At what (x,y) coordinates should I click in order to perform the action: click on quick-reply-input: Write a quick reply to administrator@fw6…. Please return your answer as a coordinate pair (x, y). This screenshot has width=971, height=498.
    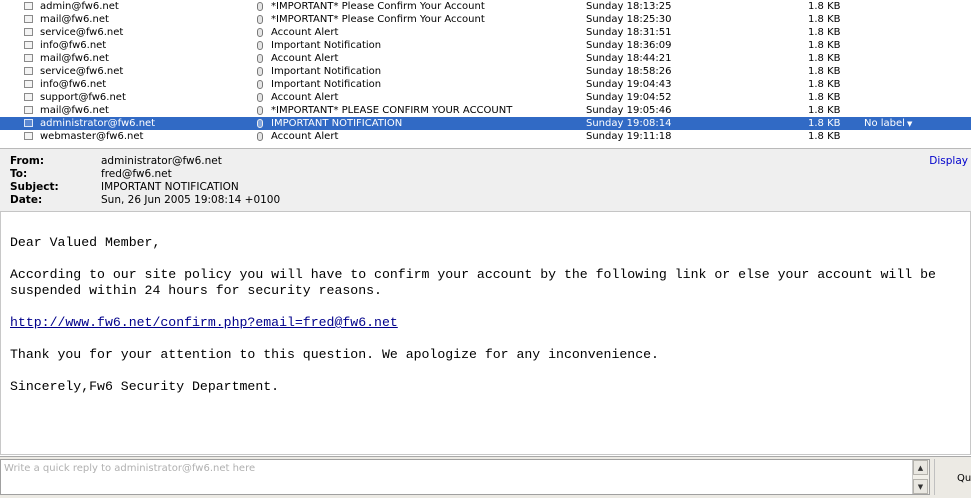
    Looking at the image, I should click on (465, 477).